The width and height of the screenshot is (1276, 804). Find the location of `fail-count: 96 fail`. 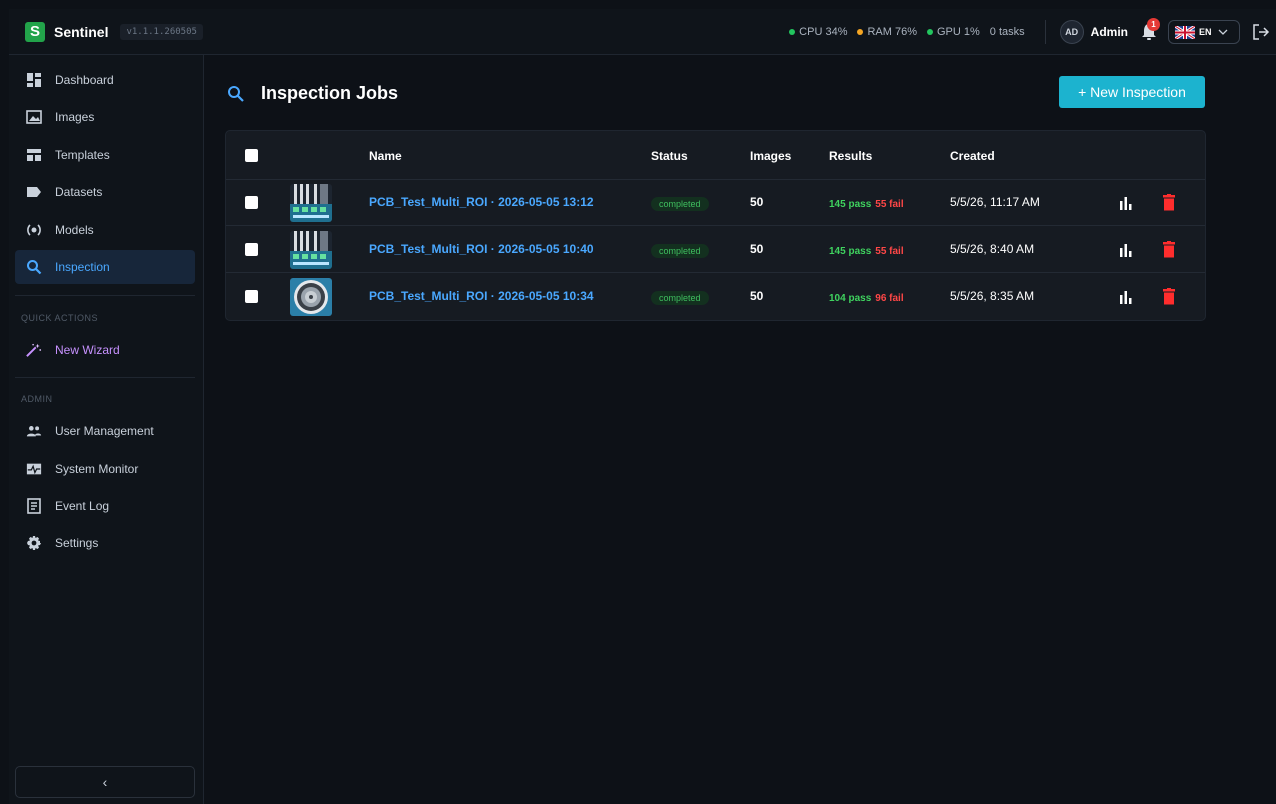

fail-count: 96 fail is located at coordinates (889, 298).